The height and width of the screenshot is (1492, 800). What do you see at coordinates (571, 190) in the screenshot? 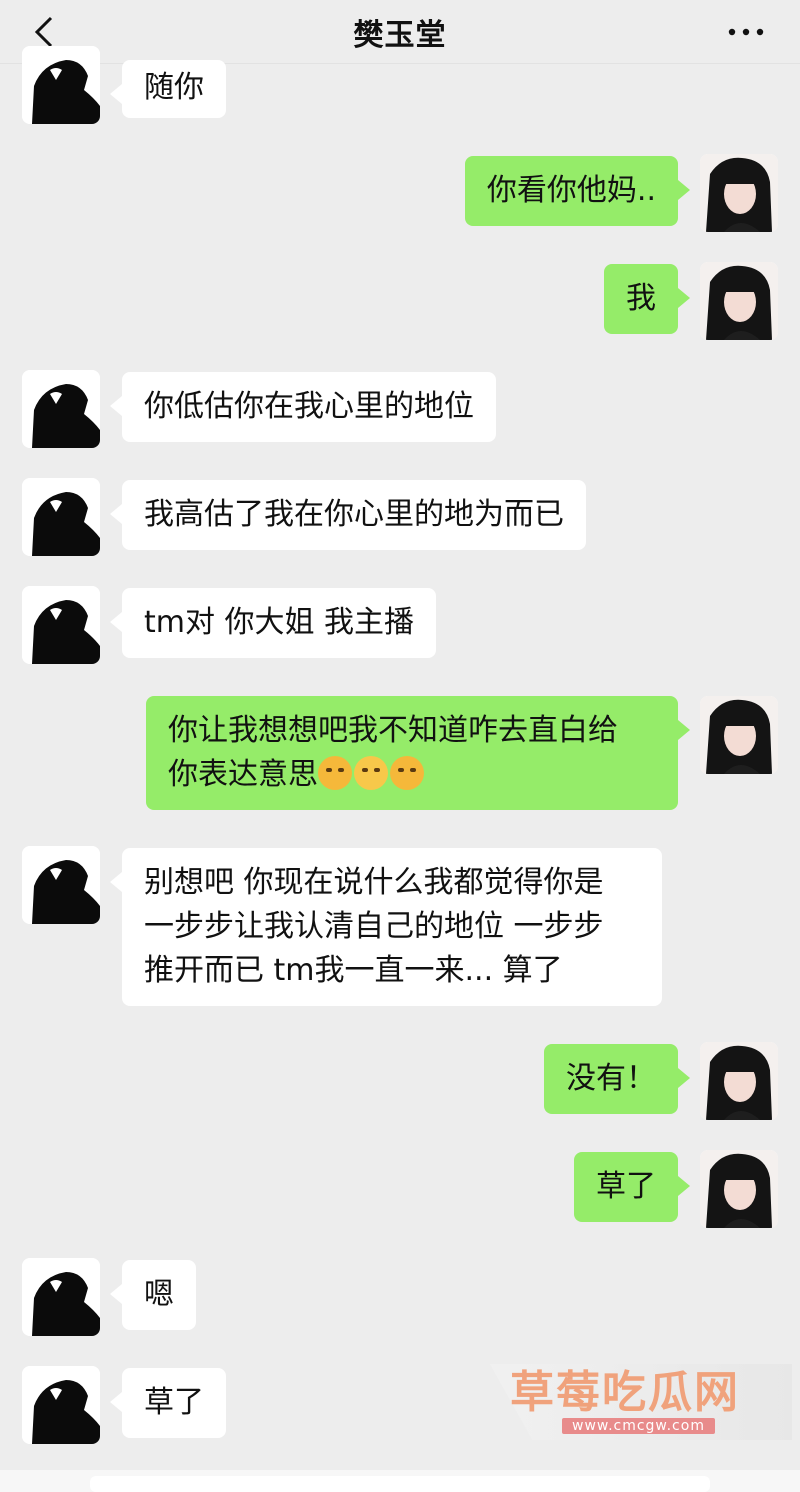
I see `message-text: 你看你他妈..` at bounding box center [571, 190].